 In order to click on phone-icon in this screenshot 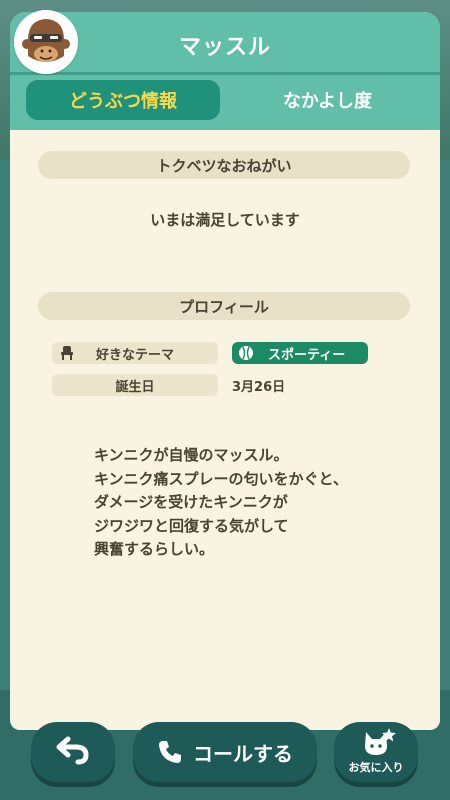, I will do `click(170, 752)`.